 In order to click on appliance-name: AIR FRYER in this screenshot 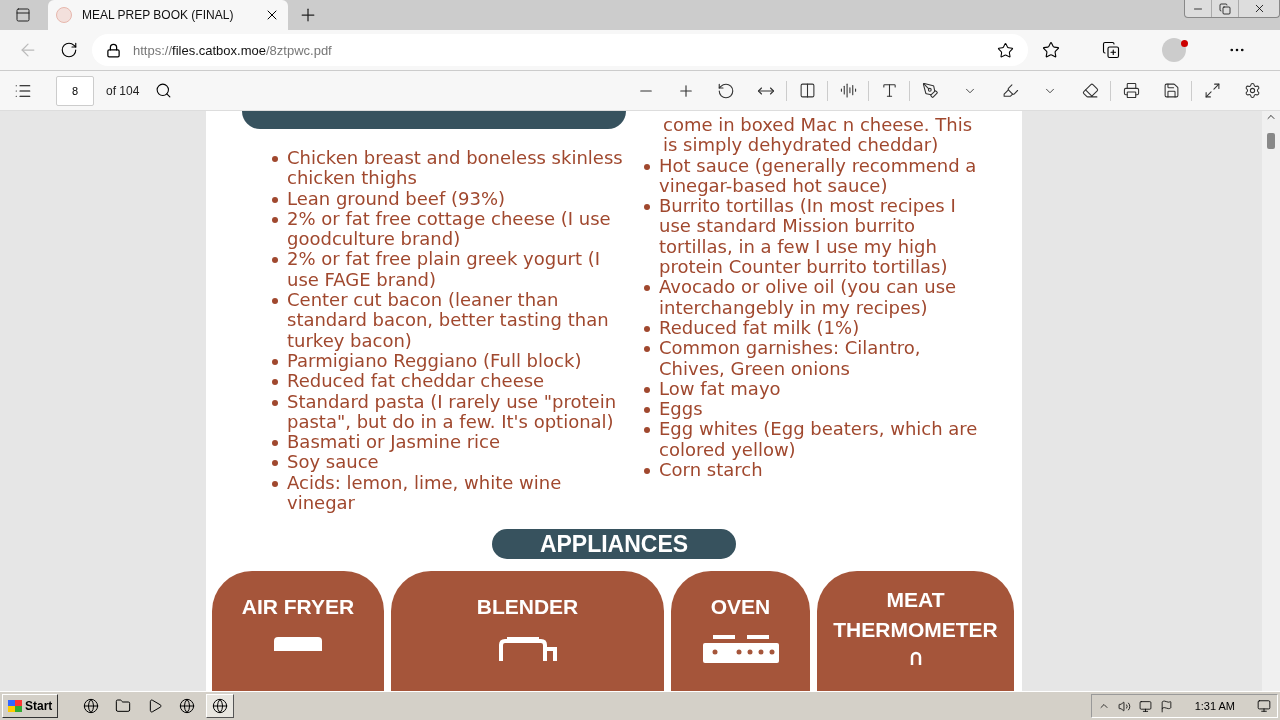, I will do `click(298, 607)`.